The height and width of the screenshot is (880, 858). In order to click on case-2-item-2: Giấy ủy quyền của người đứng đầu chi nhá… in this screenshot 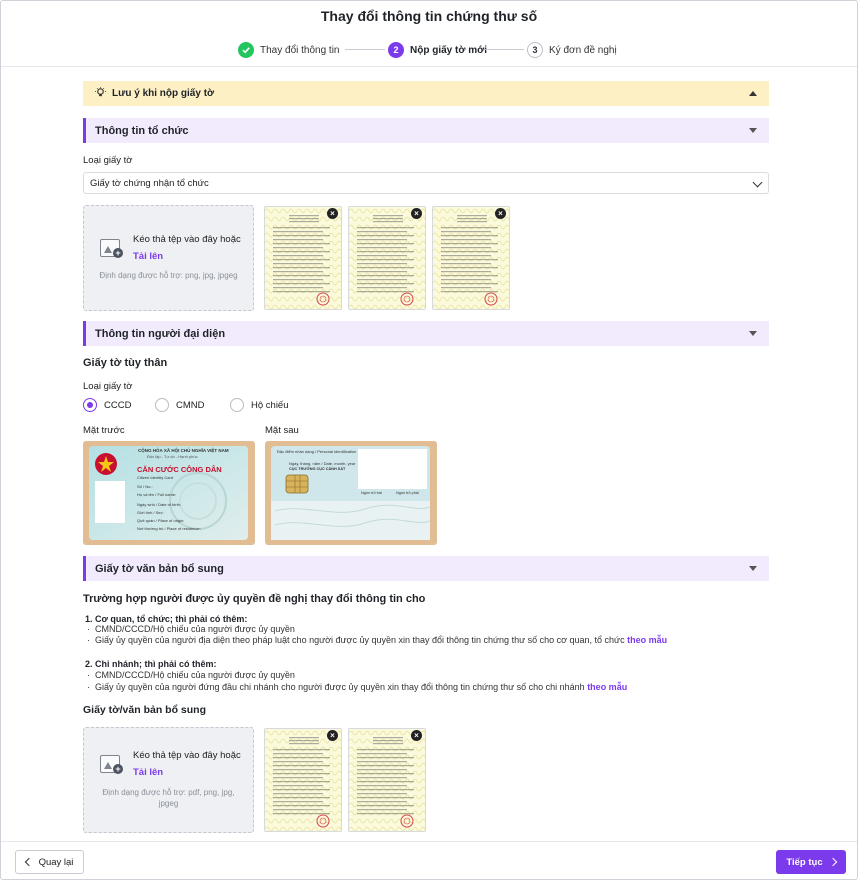, I will do `click(340, 687)`.